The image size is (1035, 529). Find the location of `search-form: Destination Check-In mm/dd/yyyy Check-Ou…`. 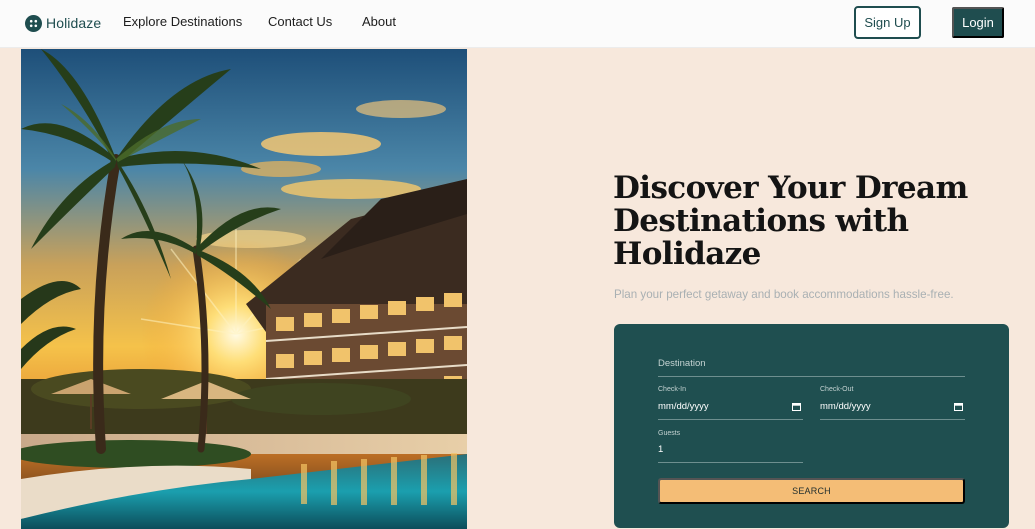

search-form: Destination Check-In mm/dd/yyyy Check-Ou… is located at coordinates (811, 426).